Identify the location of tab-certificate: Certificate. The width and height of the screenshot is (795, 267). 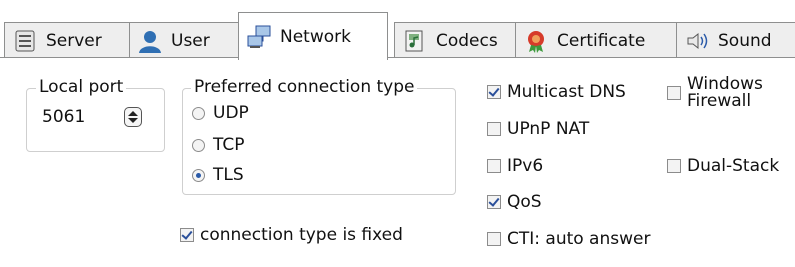
(596, 40).